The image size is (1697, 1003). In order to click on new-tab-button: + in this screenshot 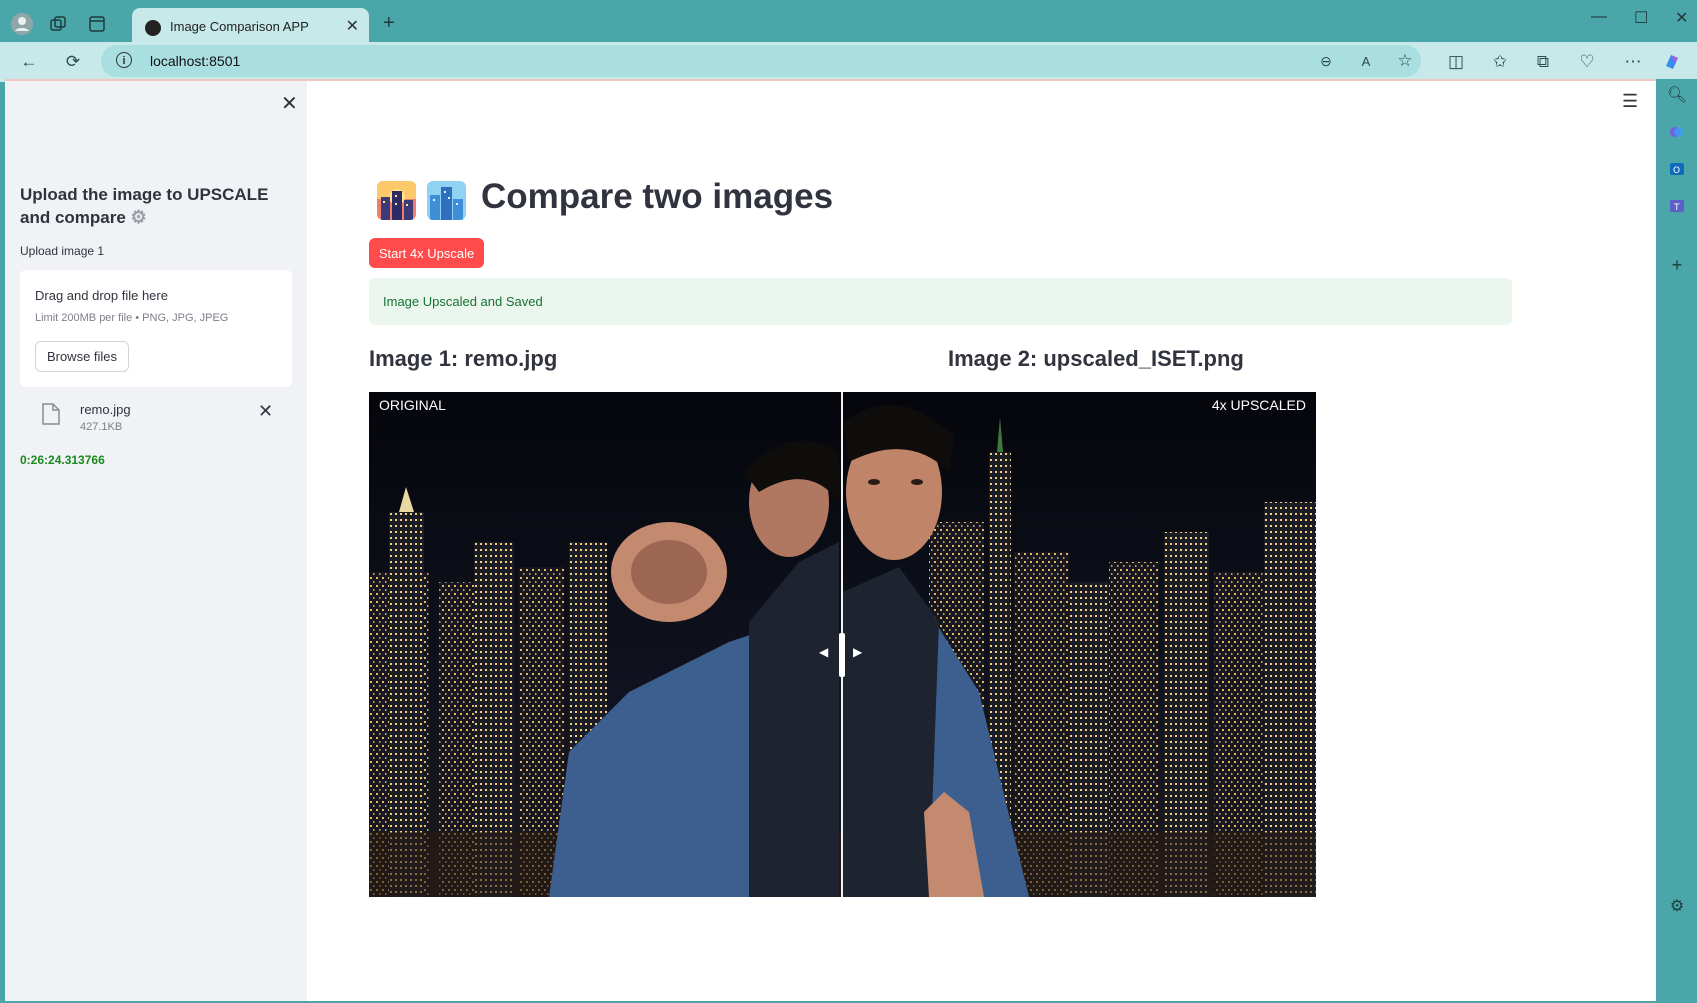, I will do `click(389, 23)`.